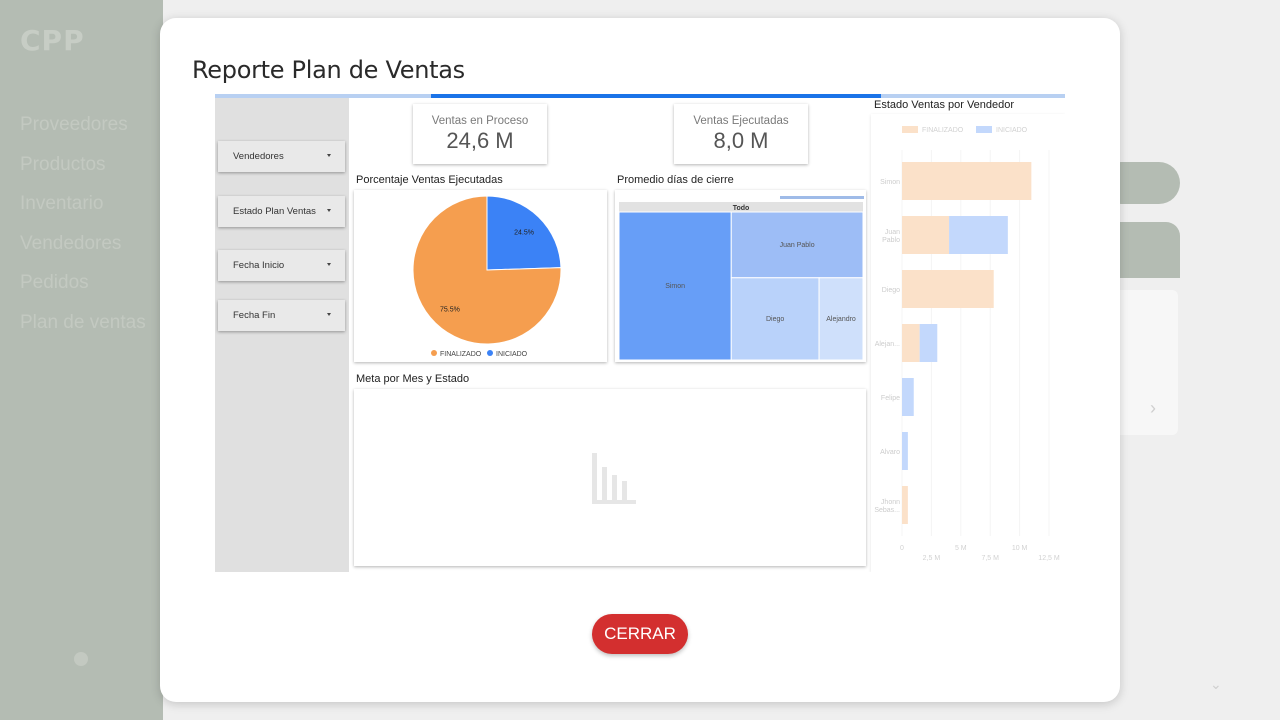 The image size is (1280, 720). What do you see at coordinates (908, 397) in the screenshot?
I see `bar-felipe-iniciado` at bounding box center [908, 397].